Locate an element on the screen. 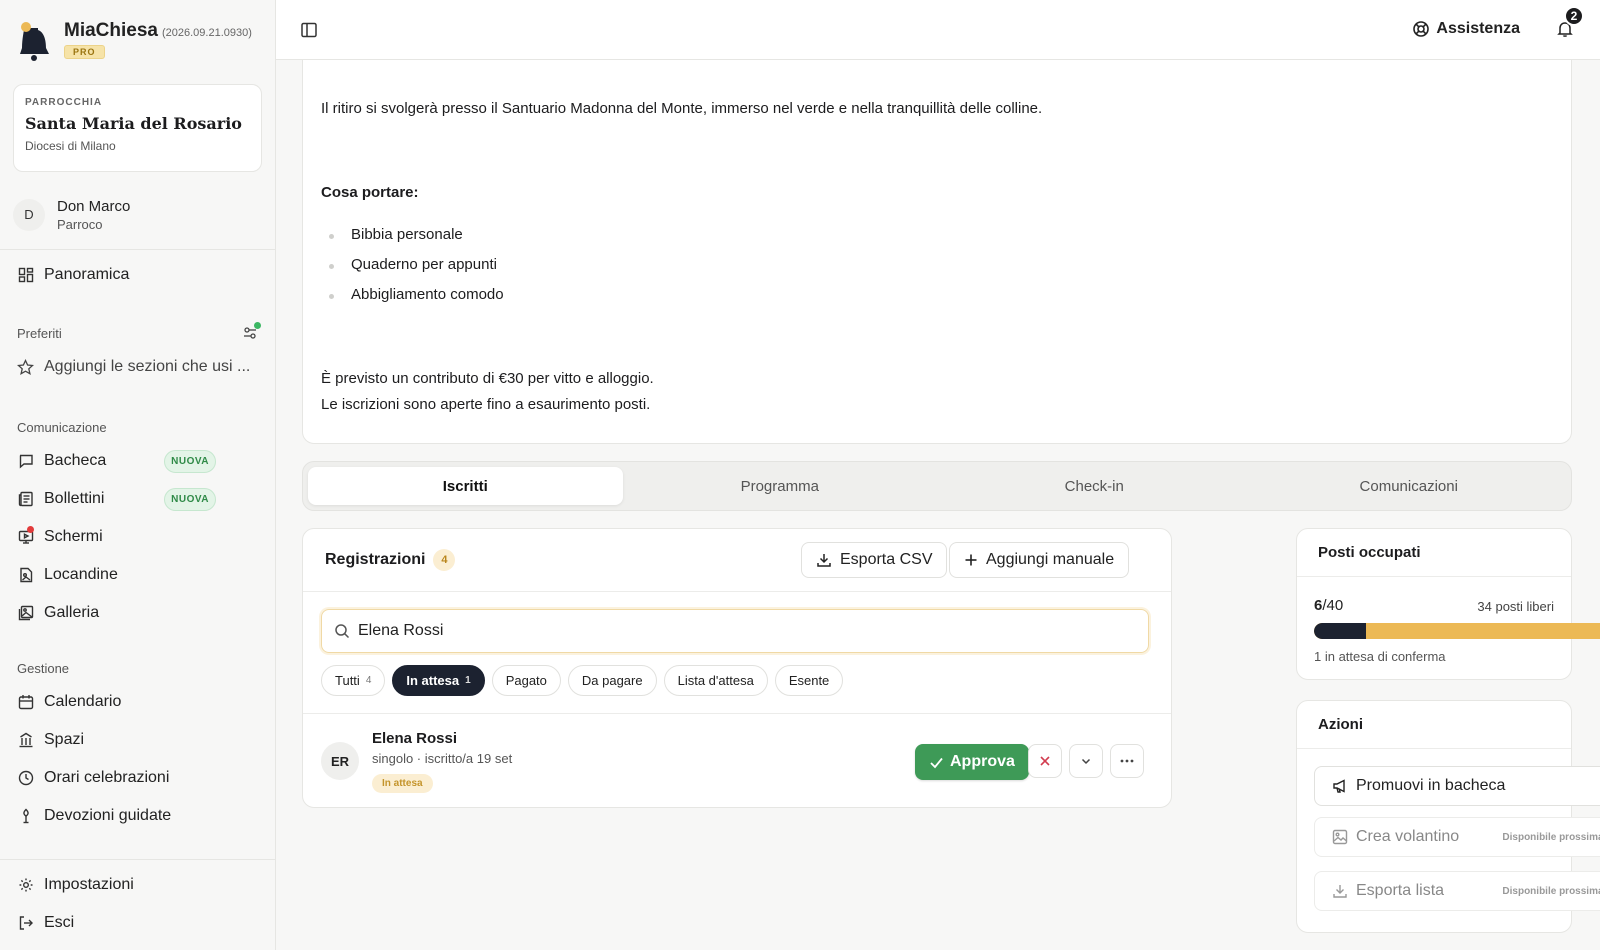  create-flyer-button: Crea volantino Disponibile prossimamente is located at coordinates (1457, 837).